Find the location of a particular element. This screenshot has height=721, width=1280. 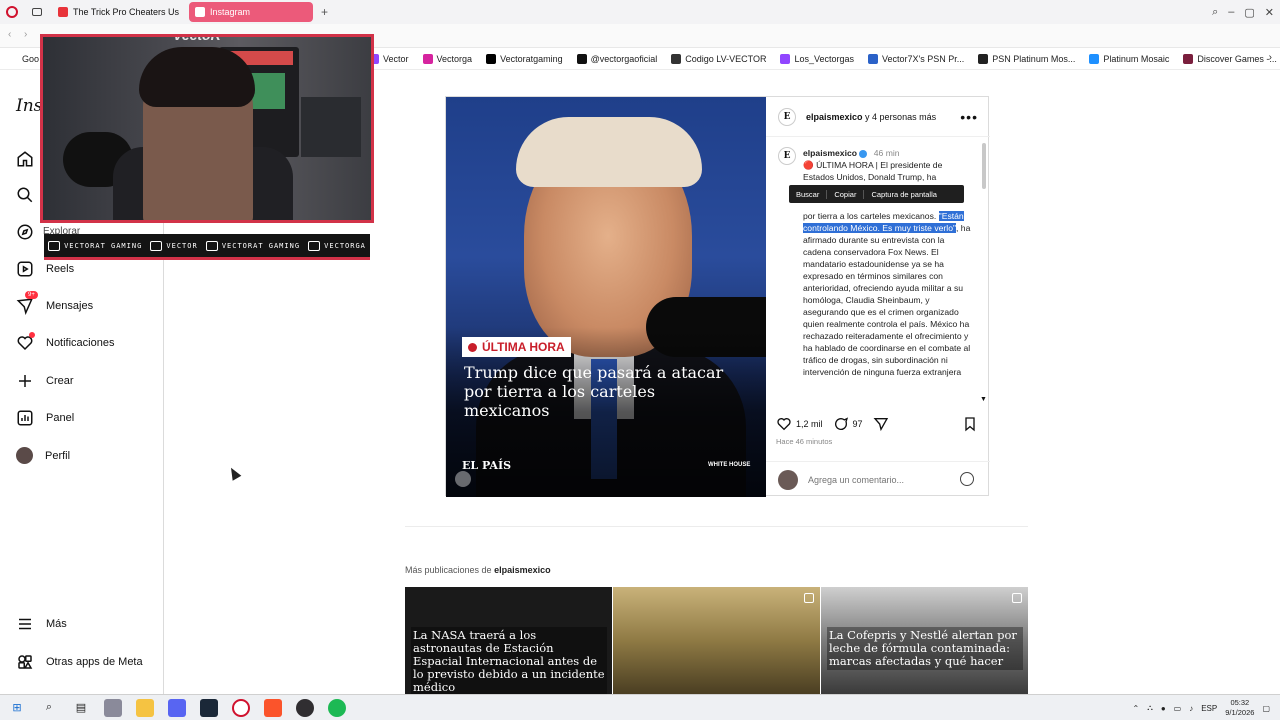

caption-scrollbar is located at coordinates (984, 274).